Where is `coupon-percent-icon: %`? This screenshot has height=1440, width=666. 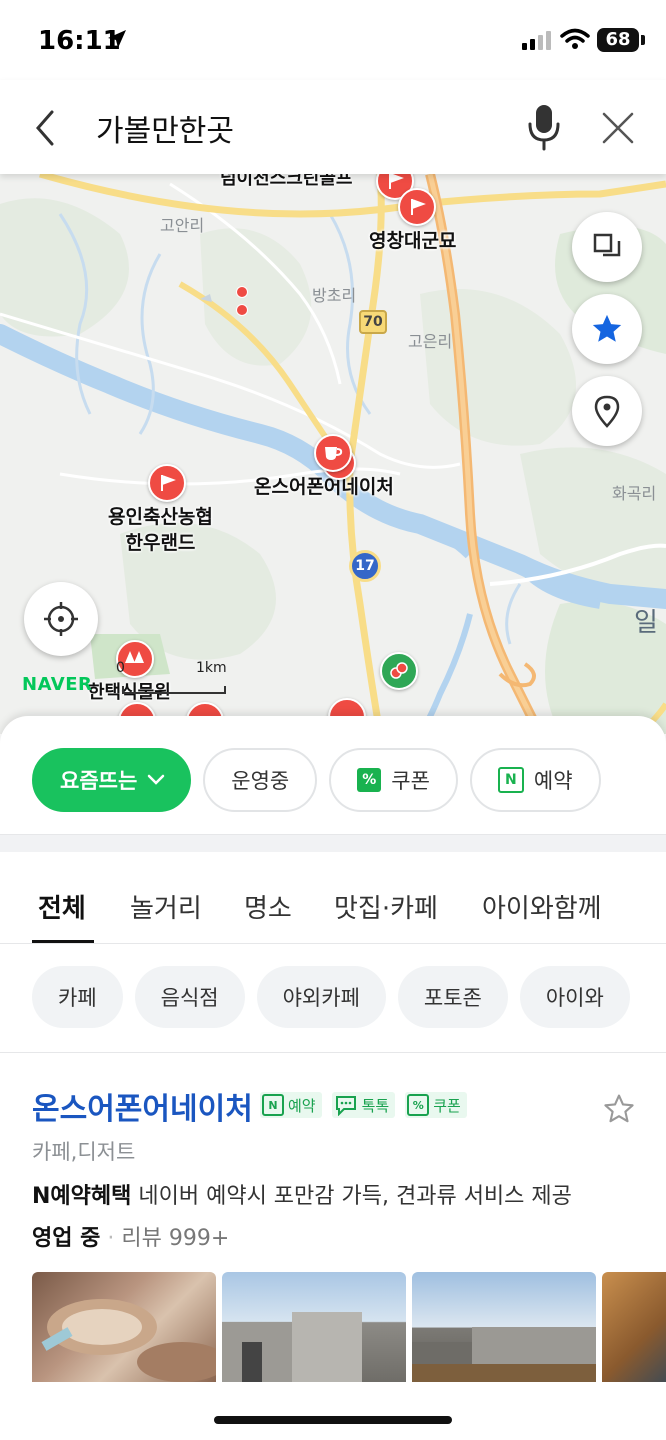
coupon-percent-icon: % is located at coordinates (418, 1105).